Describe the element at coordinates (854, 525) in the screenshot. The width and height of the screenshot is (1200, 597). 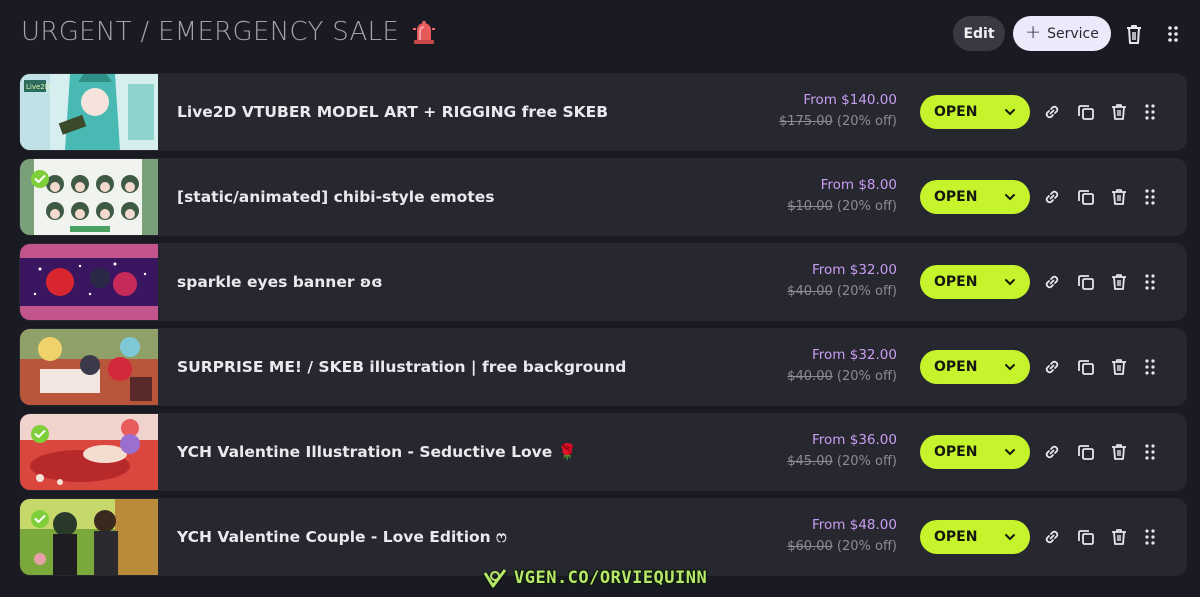
I see `price-from: From $48.00` at that location.